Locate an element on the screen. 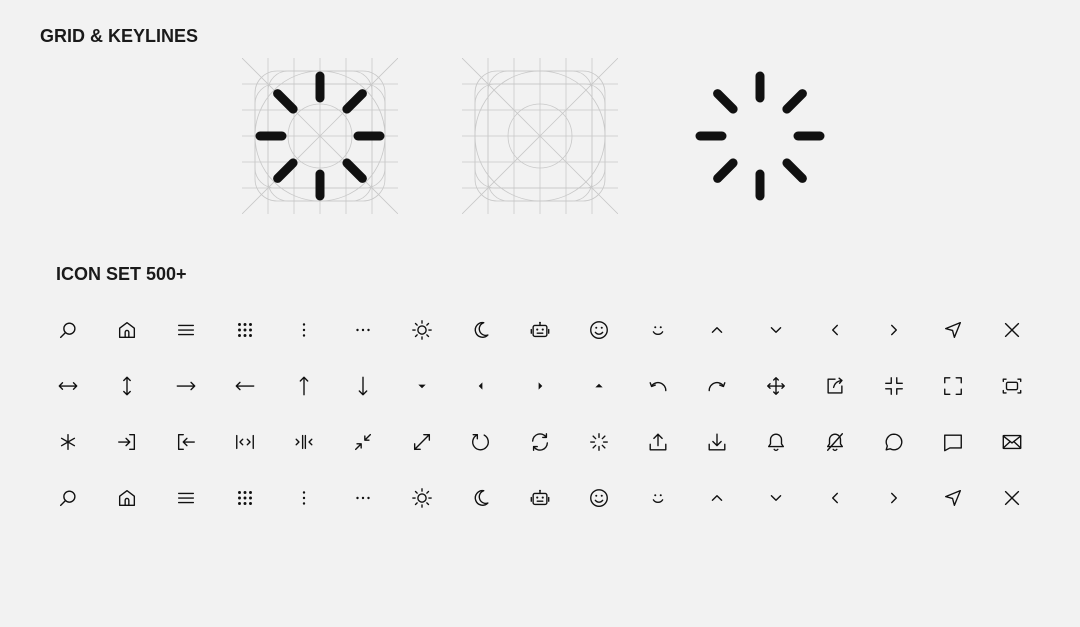 This screenshot has width=1080, height=627. arrows-vertical-icon is located at coordinates (126, 386).